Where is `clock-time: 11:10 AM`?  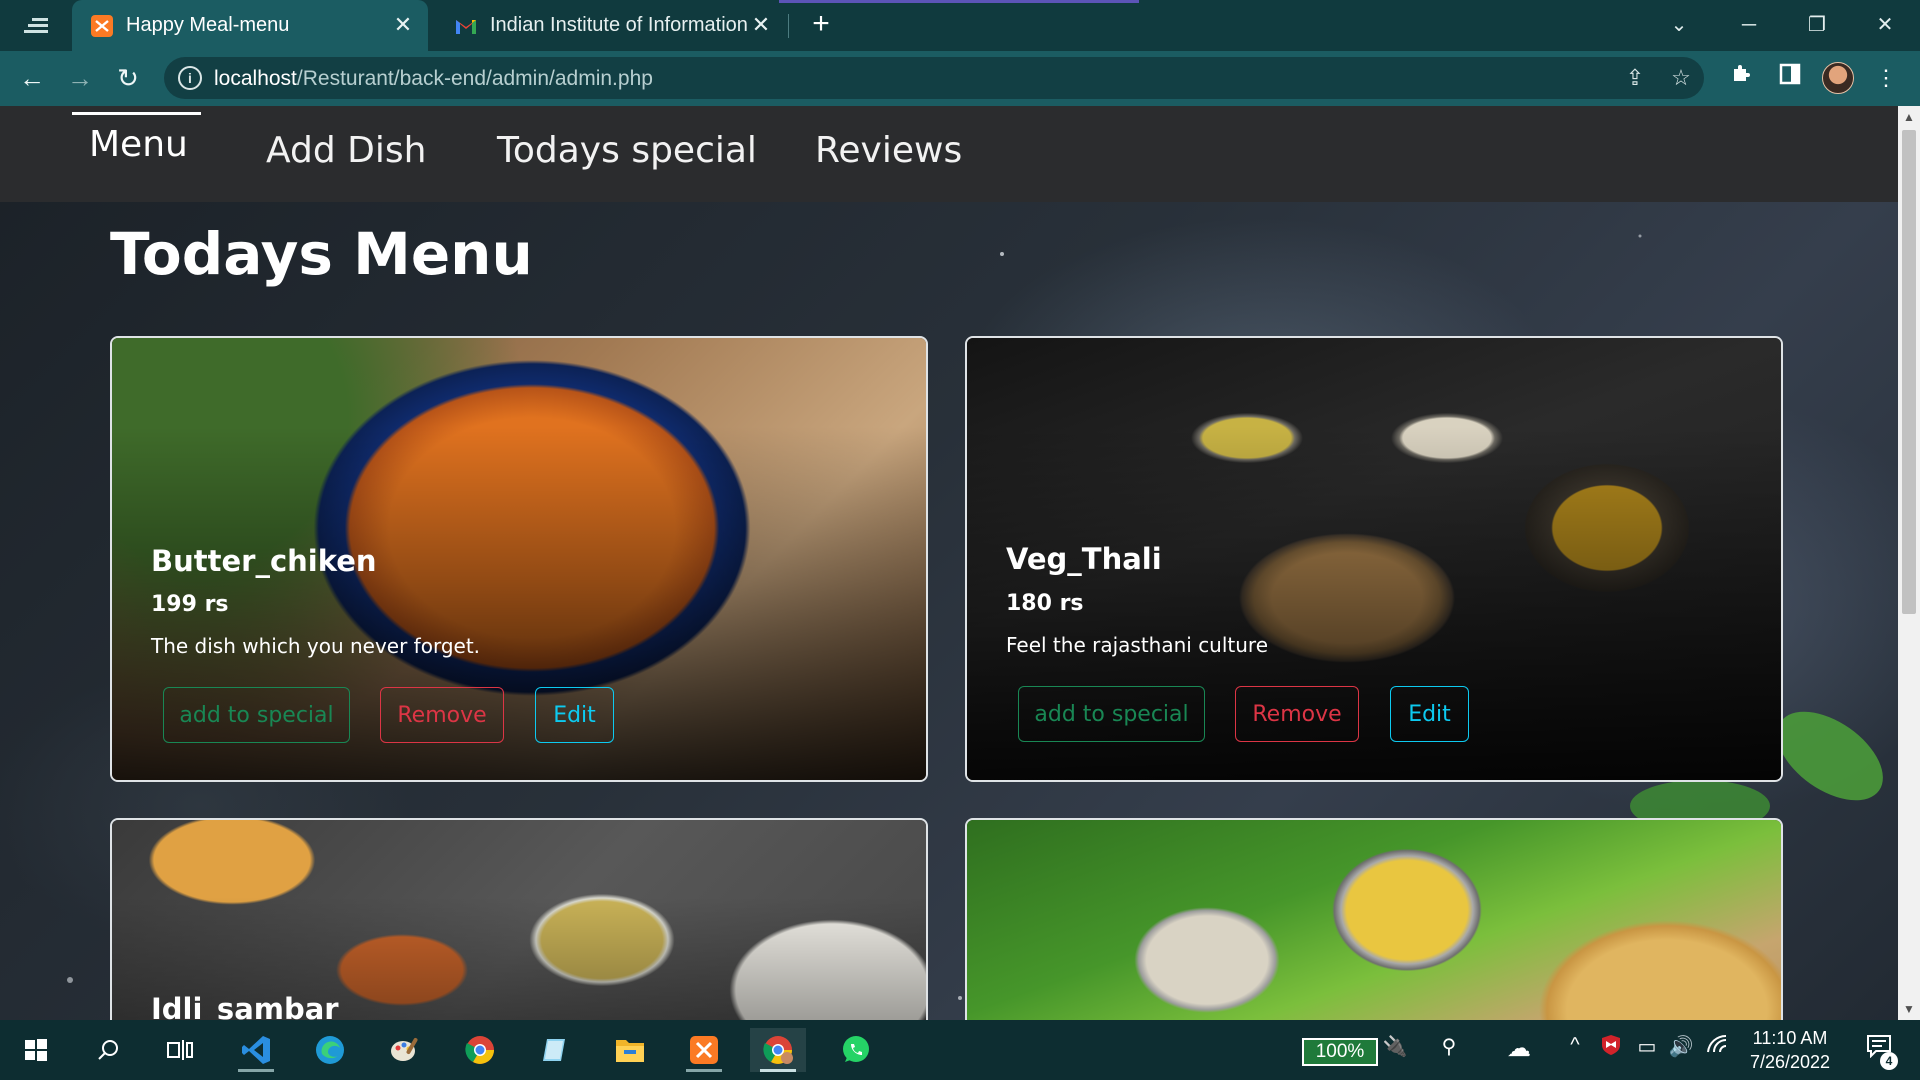 clock-time: 11:10 AM is located at coordinates (1790, 1038).